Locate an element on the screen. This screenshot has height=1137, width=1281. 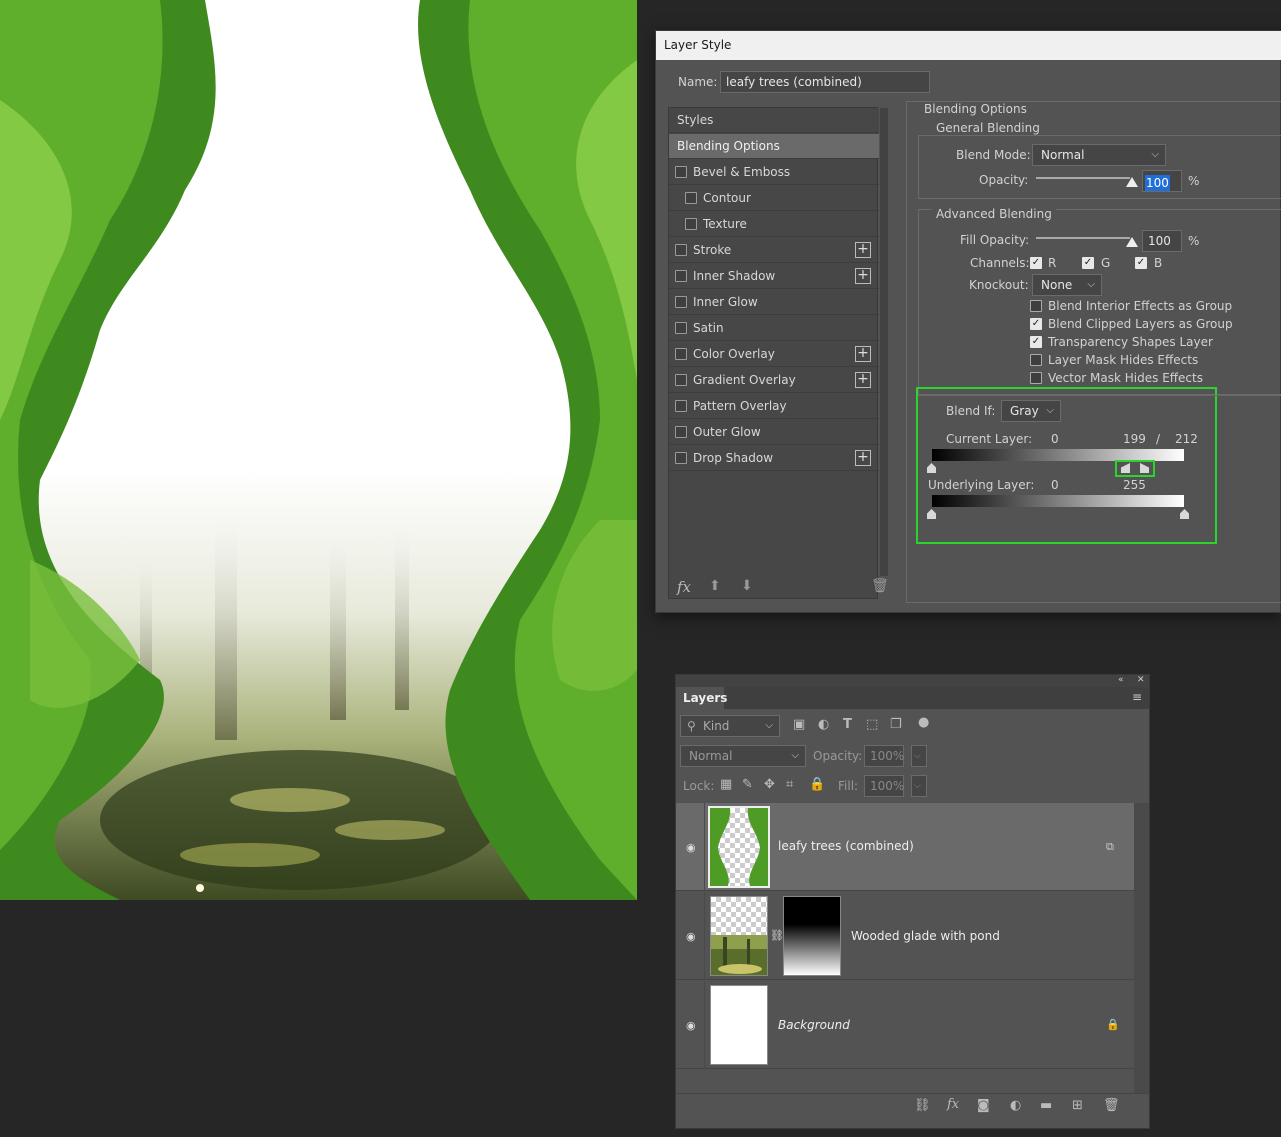
style-item-texture: Texture is located at coordinates (774, 224).